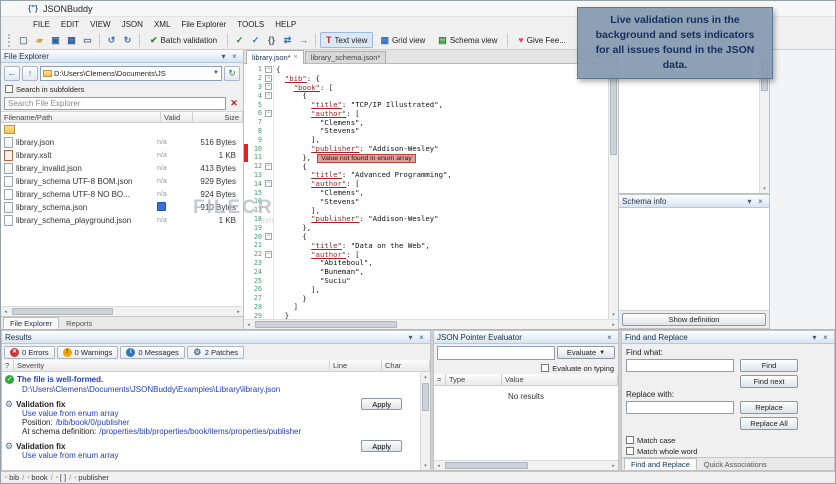  I want to click on editor-line-22: 22− "author": [, so click(426, 254).